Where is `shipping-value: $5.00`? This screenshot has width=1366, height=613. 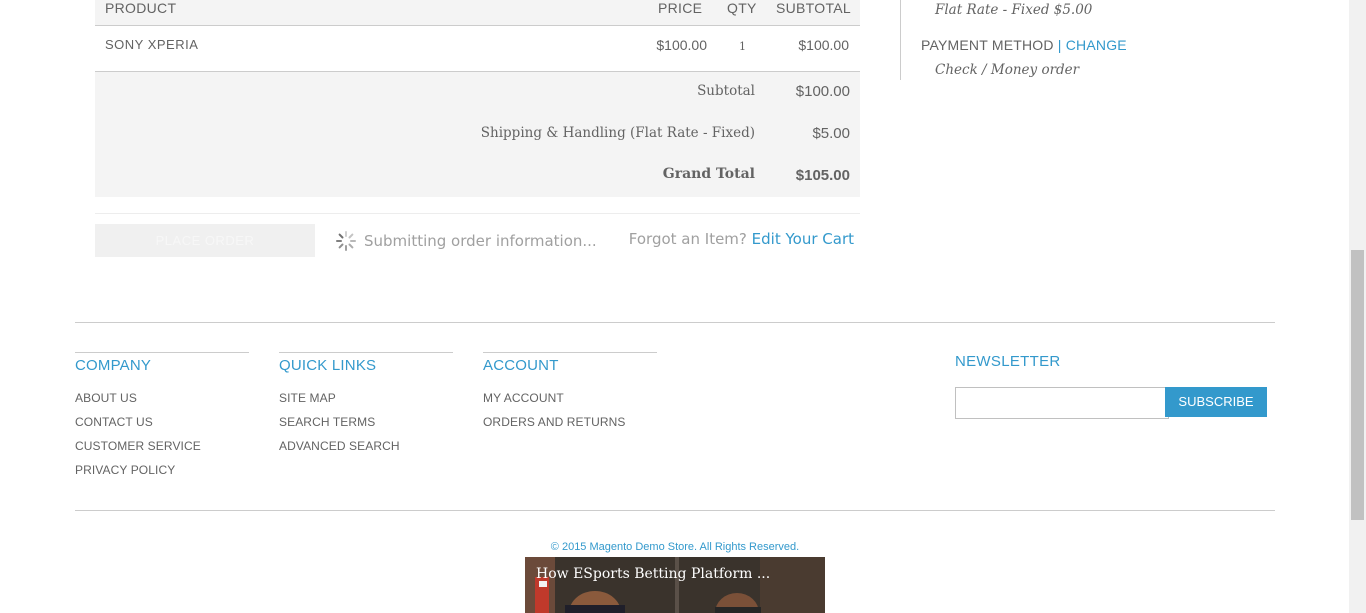 shipping-value: $5.00 is located at coordinates (831, 133).